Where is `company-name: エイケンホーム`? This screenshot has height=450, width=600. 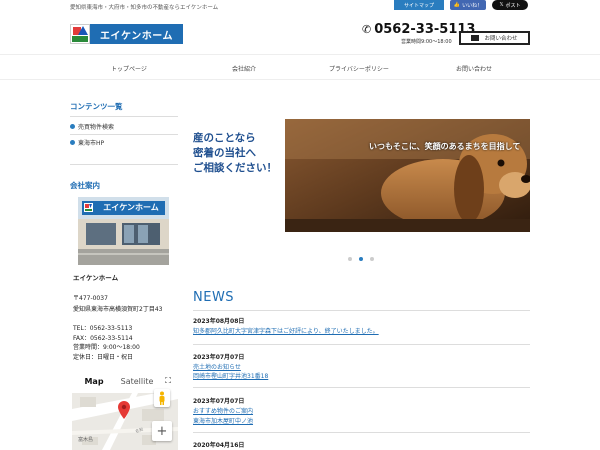 company-name: エイケンホーム is located at coordinates (96, 278).